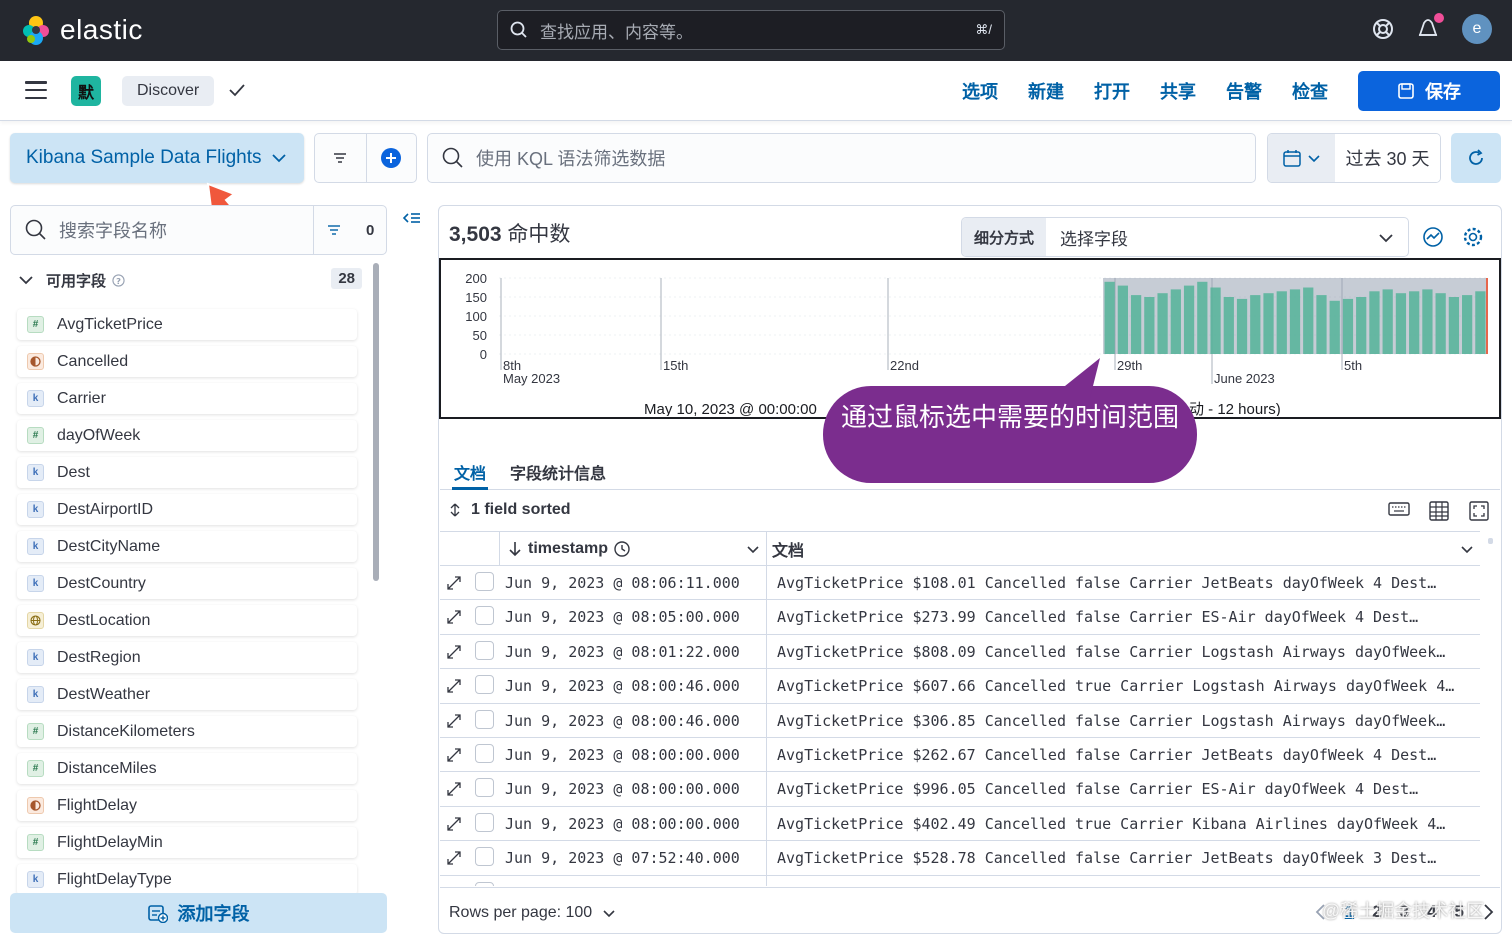  I want to click on kql-query-input: 使用 KQL 语法筛选数据, so click(841, 158).